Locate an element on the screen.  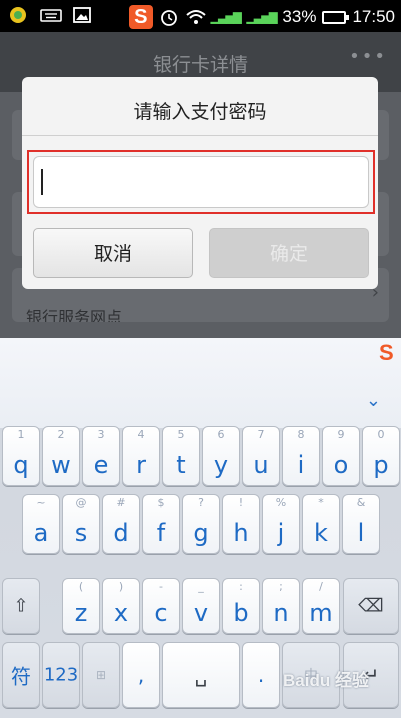
key-sub-label: # is located at coordinates (121, 502).